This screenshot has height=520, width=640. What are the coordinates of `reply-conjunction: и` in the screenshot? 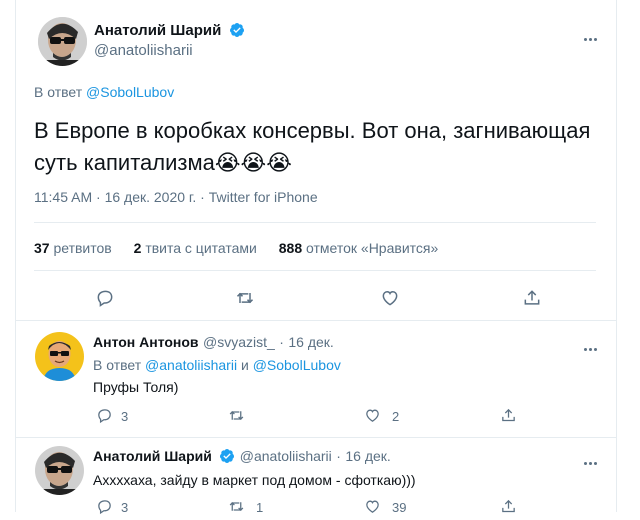 It's located at (244, 365).